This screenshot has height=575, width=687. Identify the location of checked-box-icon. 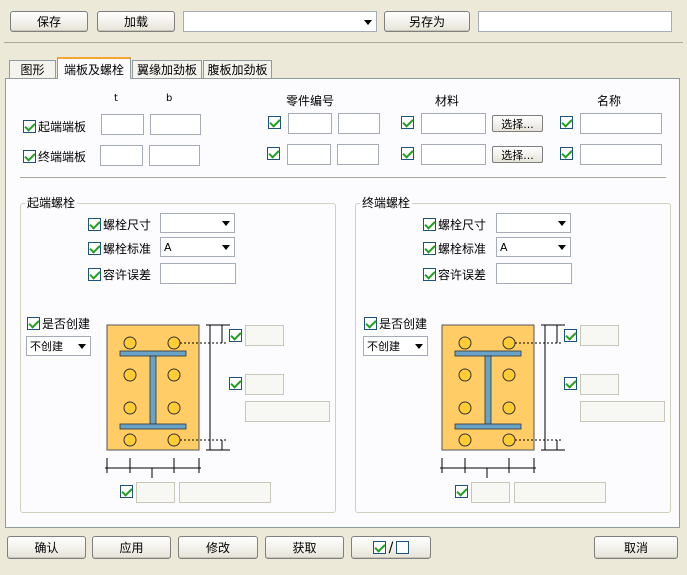
(379, 547).